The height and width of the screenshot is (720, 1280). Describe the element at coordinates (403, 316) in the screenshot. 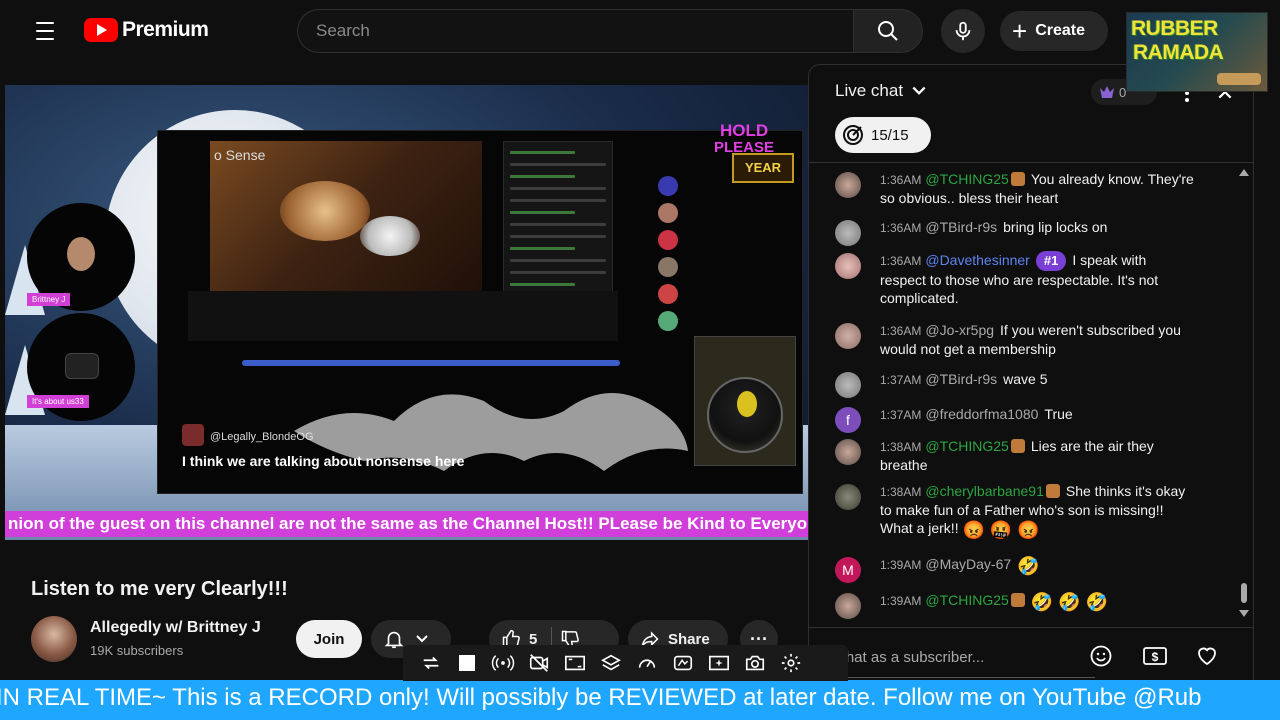

I see `shared-controls` at that location.